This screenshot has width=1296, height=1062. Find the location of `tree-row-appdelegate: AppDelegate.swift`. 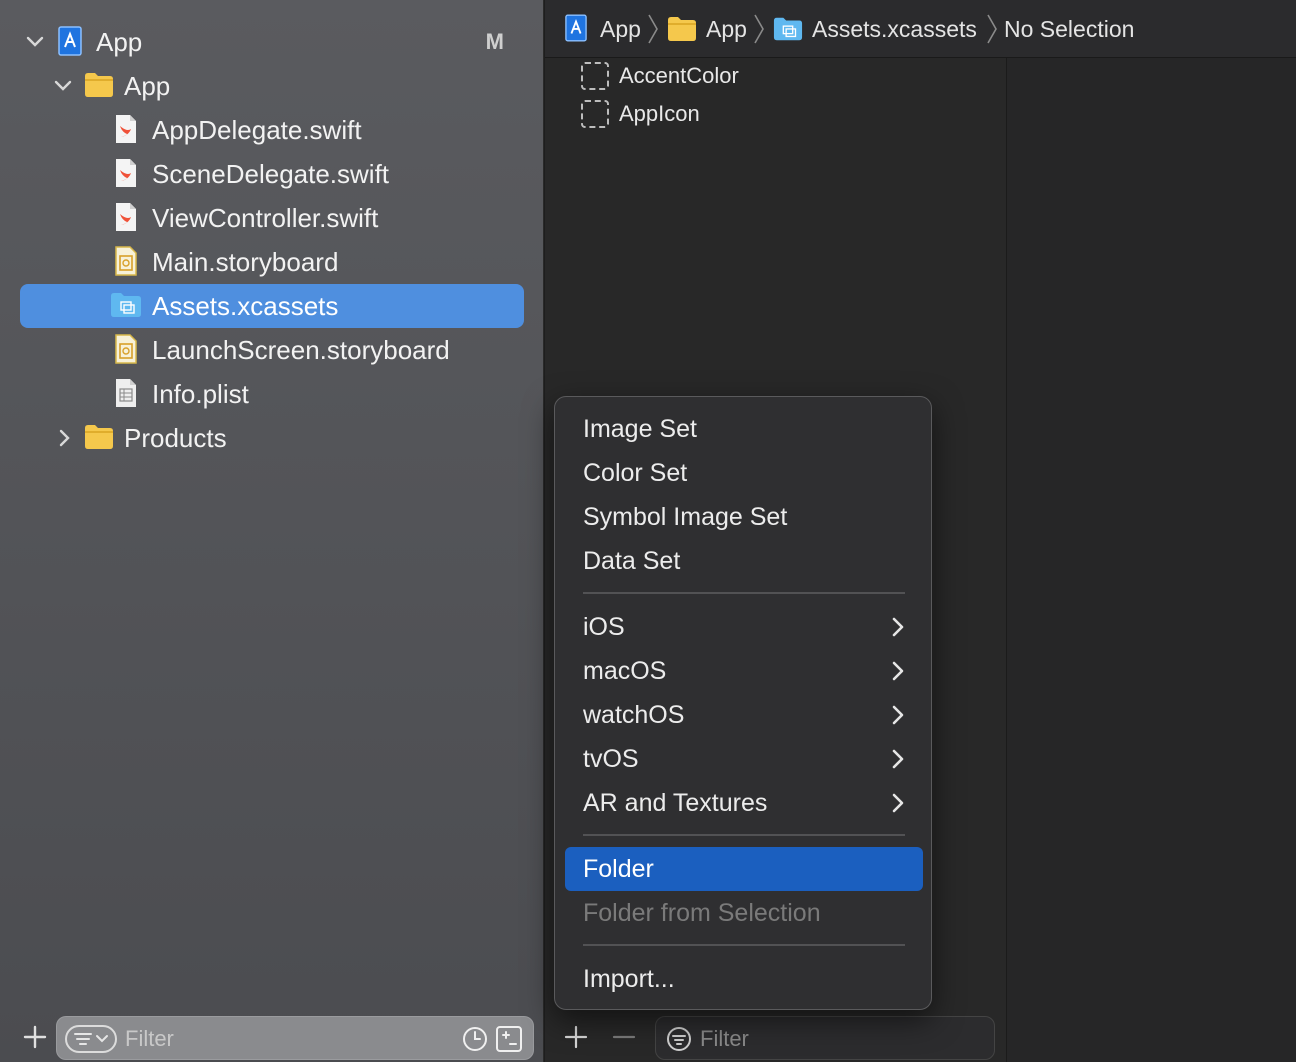

tree-row-appdelegate: AppDelegate.swift is located at coordinates (272, 130).